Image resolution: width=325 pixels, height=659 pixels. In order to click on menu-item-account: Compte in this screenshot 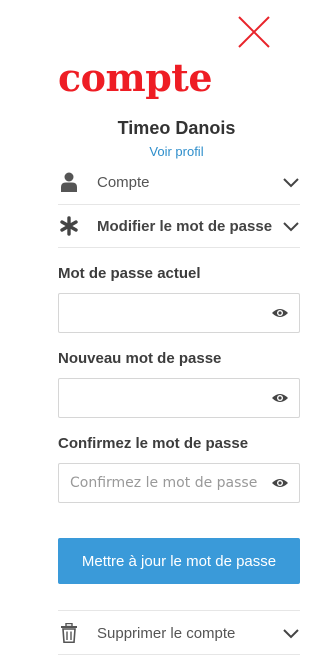, I will do `click(179, 182)`.